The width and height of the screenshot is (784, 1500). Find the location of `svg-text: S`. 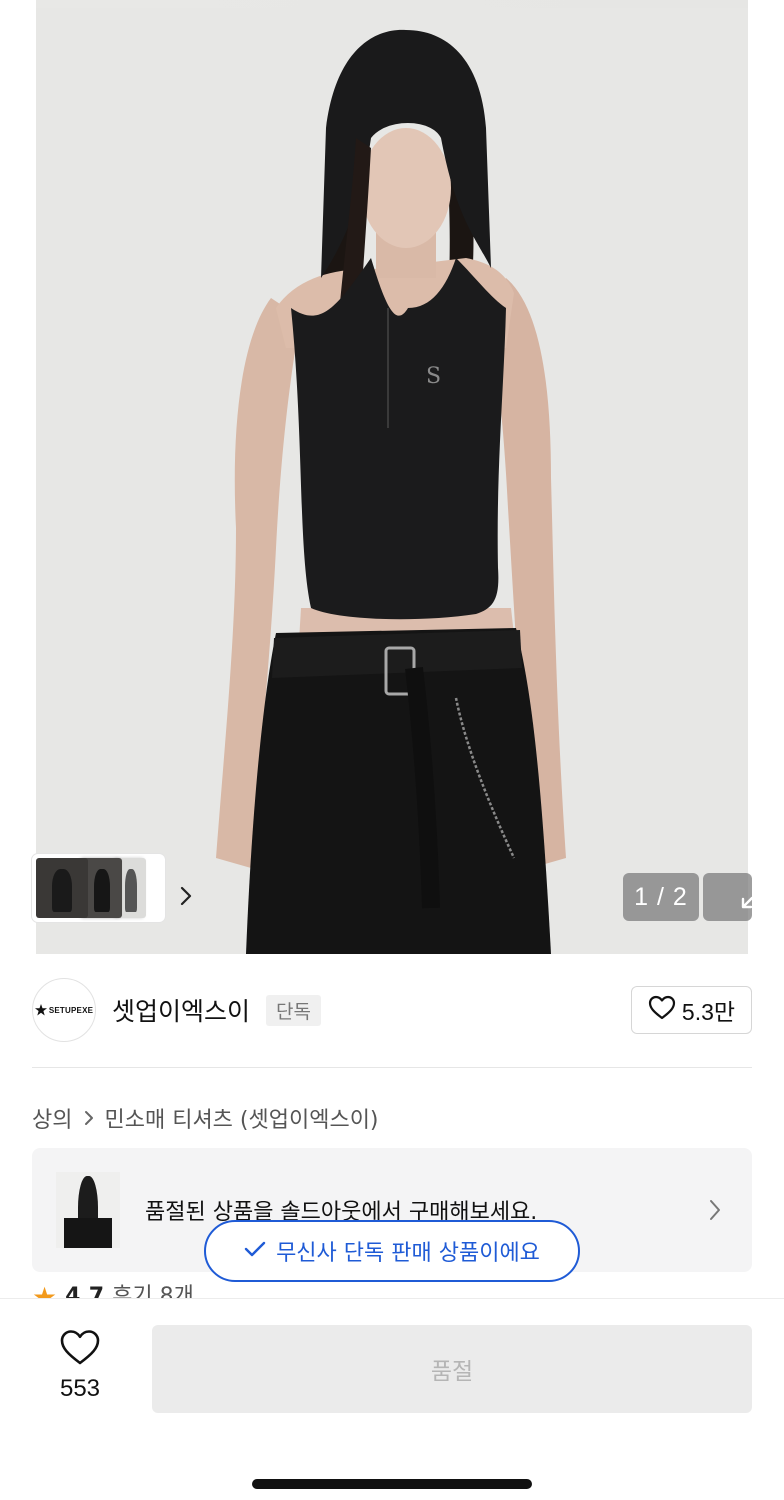

svg-text: S is located at coordinates (433, 376).